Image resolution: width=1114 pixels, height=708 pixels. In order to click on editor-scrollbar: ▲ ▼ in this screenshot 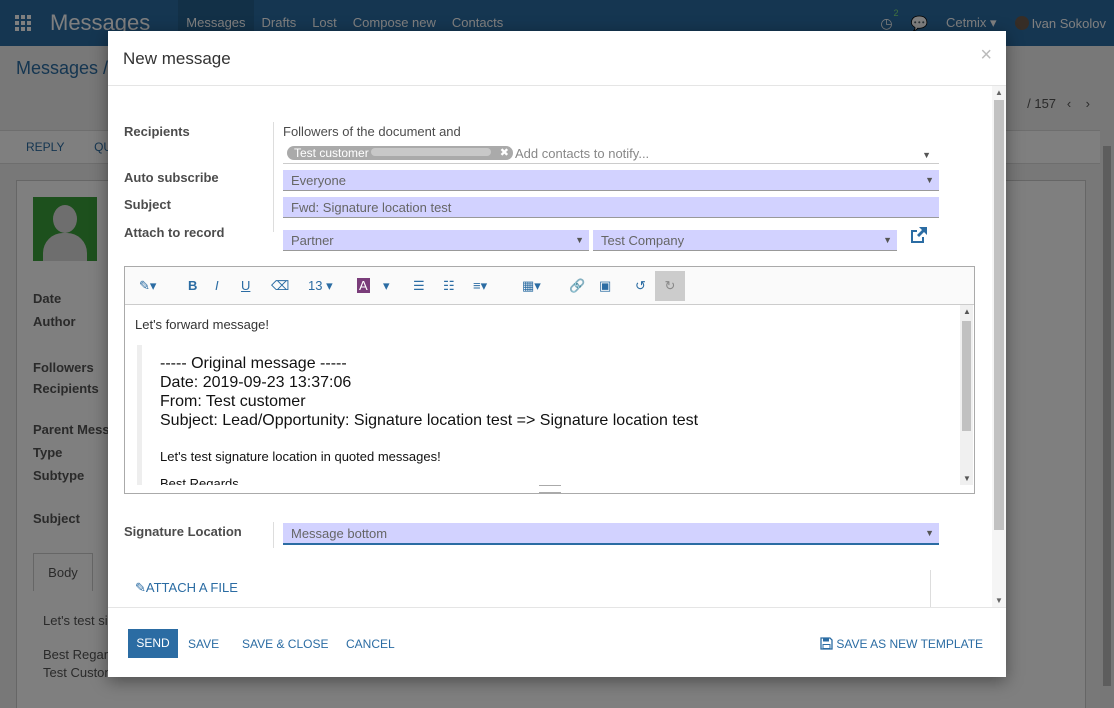, I will do `click(966, 395)`.